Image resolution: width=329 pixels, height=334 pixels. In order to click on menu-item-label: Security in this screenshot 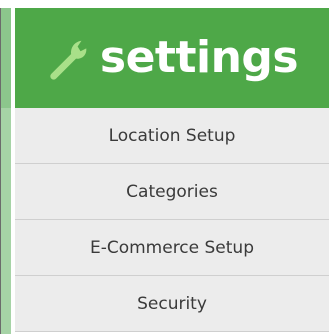, I will do `click(172, 303)`.